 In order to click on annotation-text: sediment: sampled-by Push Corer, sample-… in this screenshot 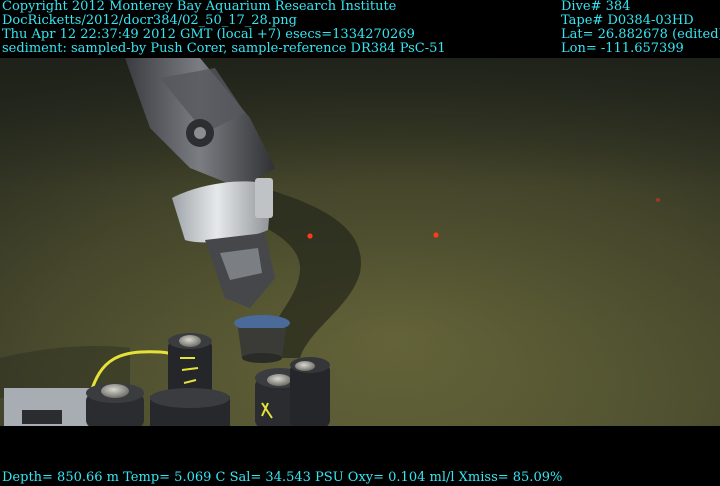, I will do `click(224, 48)`.